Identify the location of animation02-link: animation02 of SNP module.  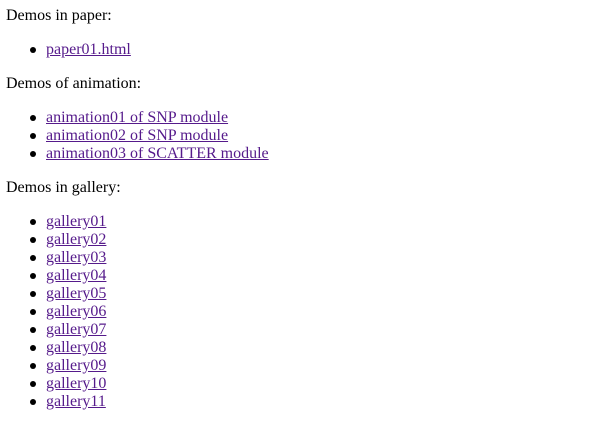
(137, 135).